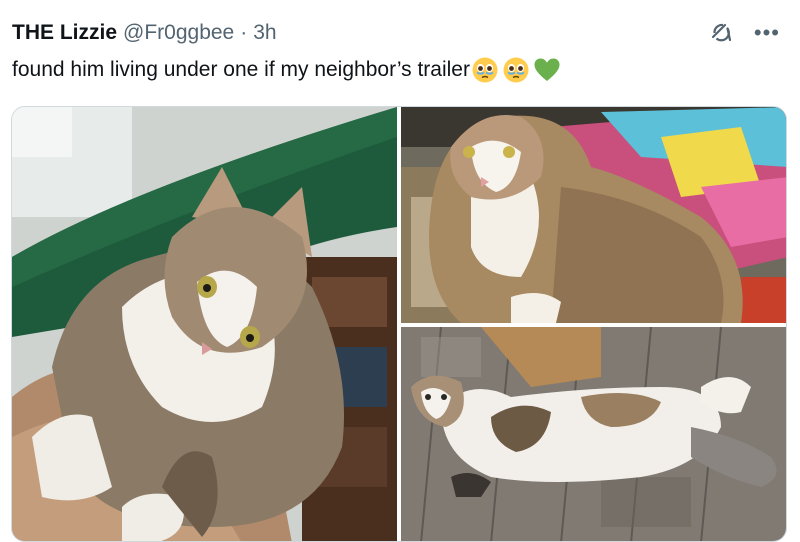 The width and height of the screenshot is (800, 542). I want to click on more-options-icon: •••, so click(767, 33).